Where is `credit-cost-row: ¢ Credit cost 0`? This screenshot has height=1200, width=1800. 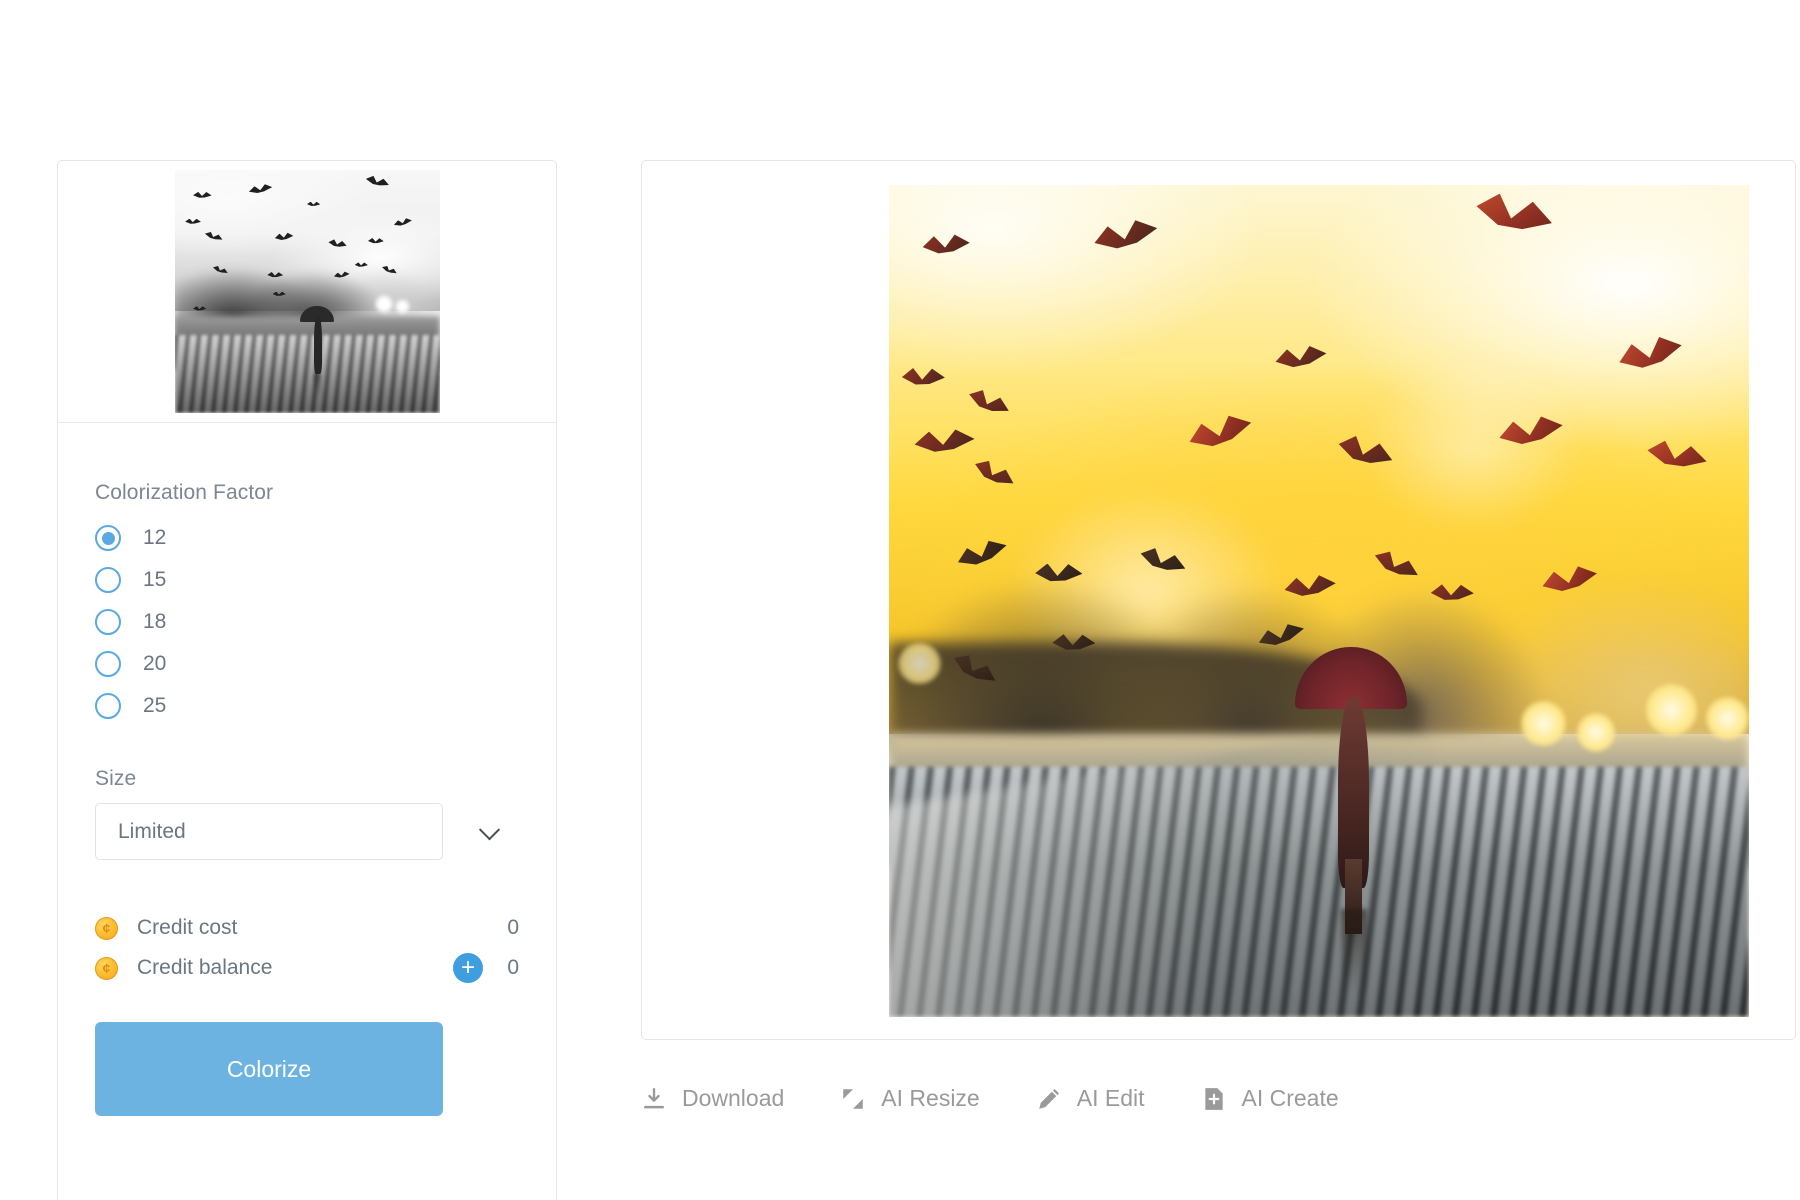 credit-cost-row: ¢ Credit cost 0 is located at coordinates (307, 928).